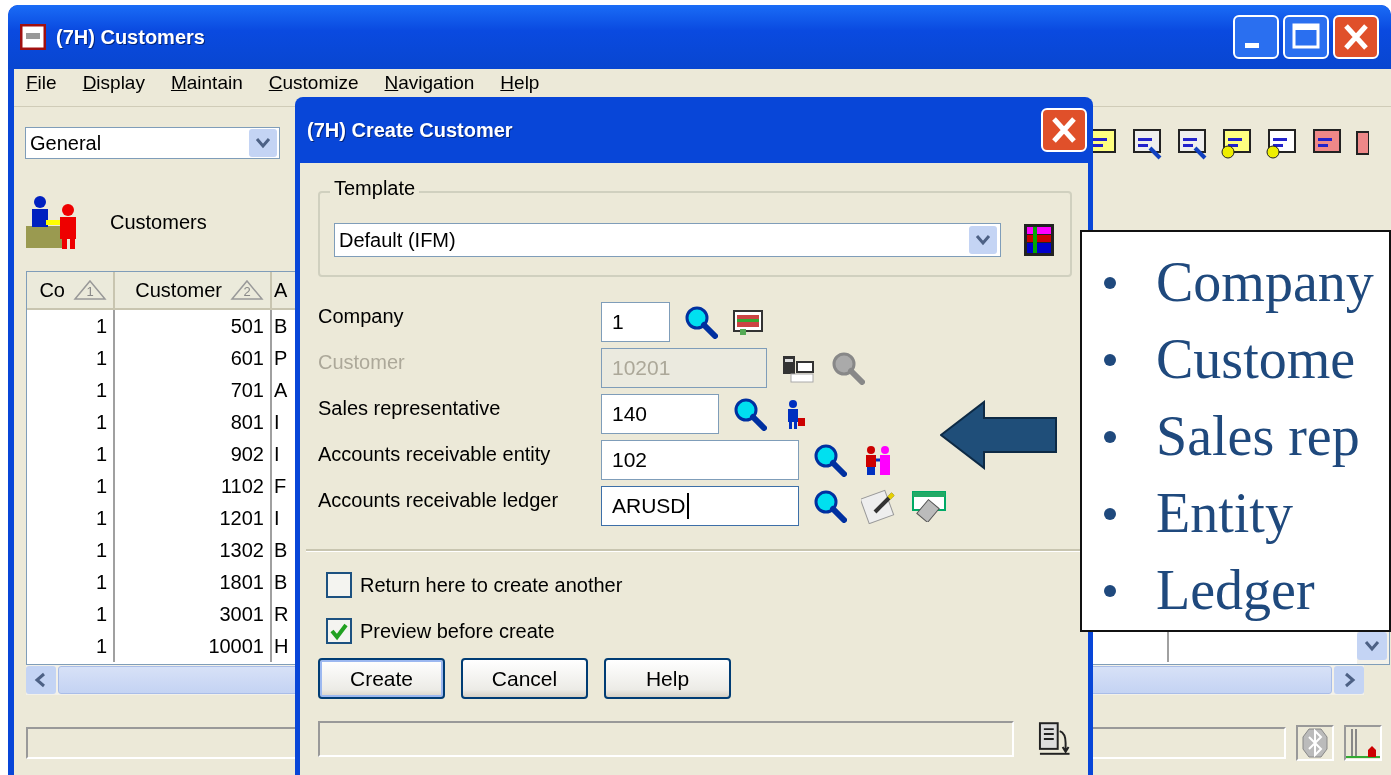 Image resolution: width=1391 pixels, height=775 pixels. What do you see at coordinates (1224, 513) in the screenshot?
I see `callout-item: Entity` at bounding box center [1224, 513].